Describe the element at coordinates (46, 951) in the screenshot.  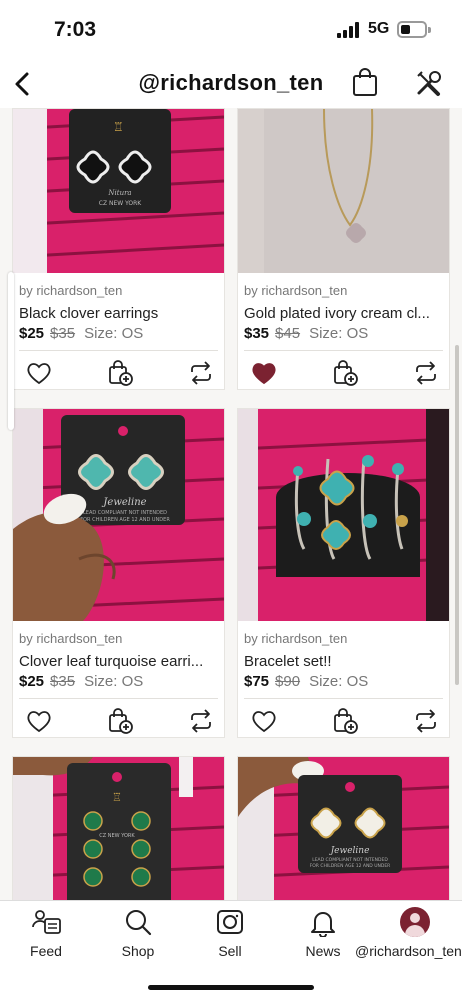
I see `tab-label: Feed` at that location.